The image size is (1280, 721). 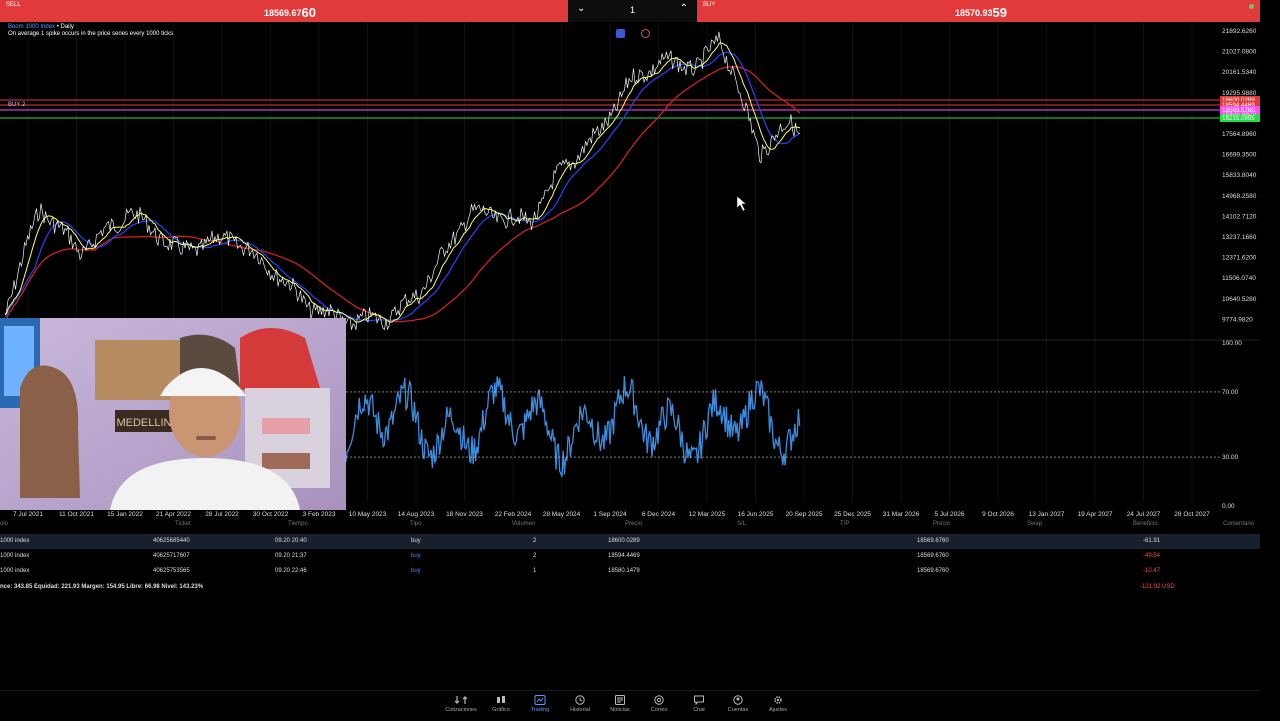 What do you see at coordinates (416, 541) in the screenshot?
I see `row-type: buy` at bounding box center [416, 541].